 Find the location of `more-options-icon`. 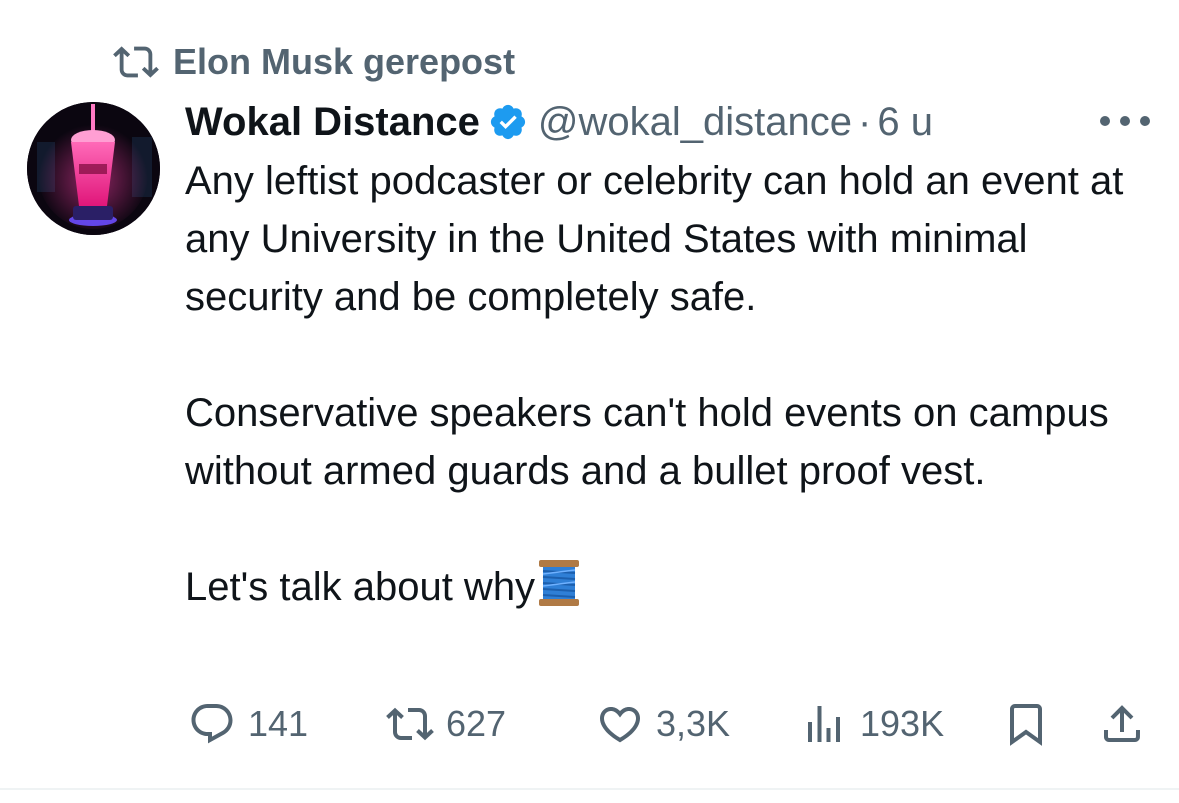

more-options-icon is located at coordinates (1125, 121).